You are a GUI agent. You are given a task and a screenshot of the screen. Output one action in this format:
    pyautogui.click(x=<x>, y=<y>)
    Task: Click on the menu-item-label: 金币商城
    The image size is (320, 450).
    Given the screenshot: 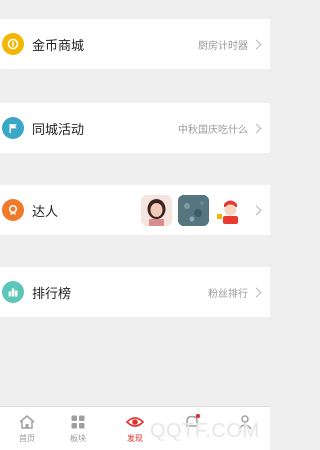 What is the action you would take?
    pyautogui.click(x=58, y=46)
    